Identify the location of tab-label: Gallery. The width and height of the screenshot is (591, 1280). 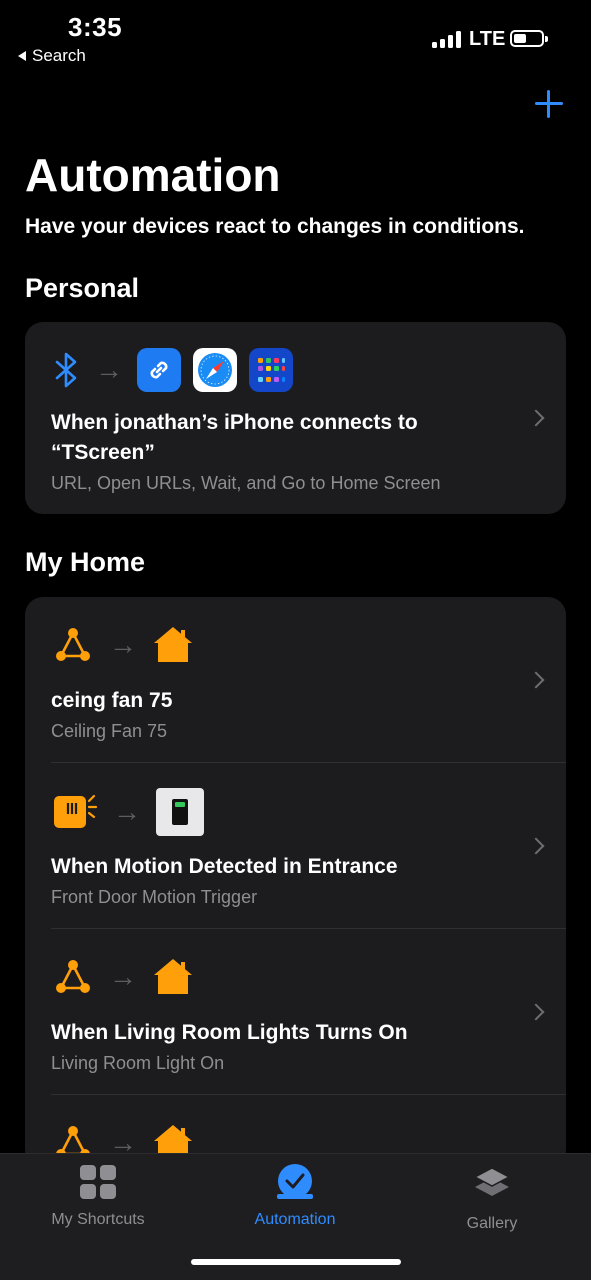
(492, 1223).